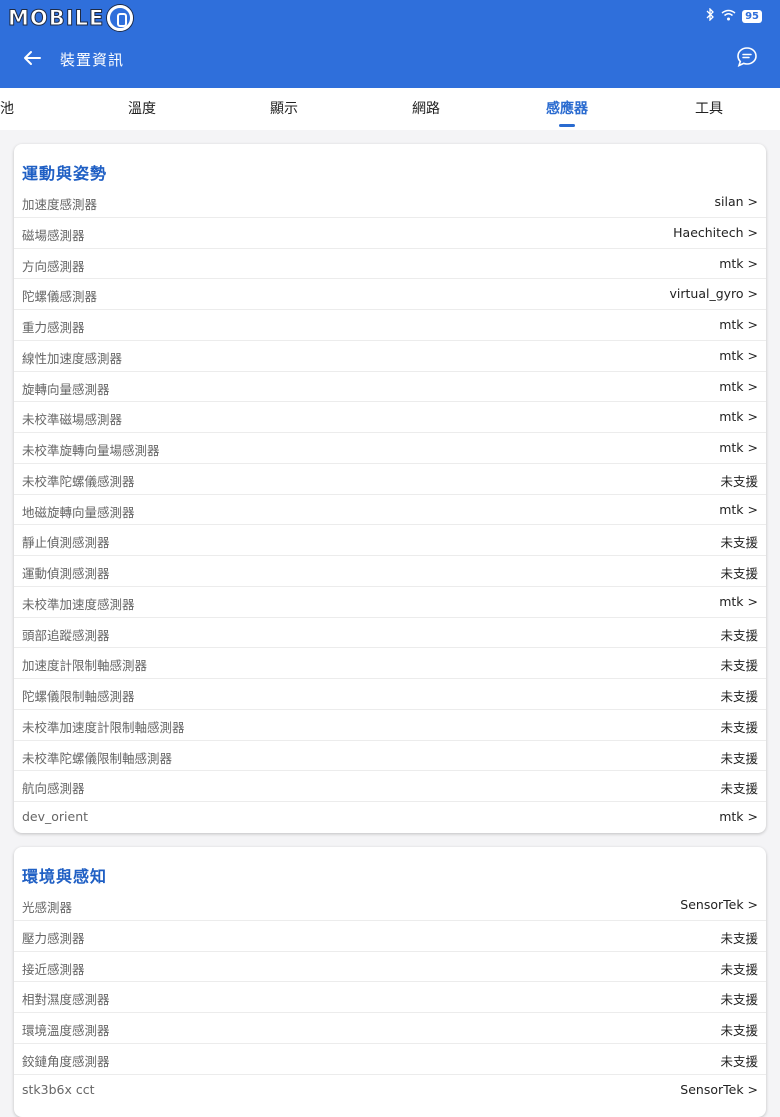  I want to click on sensor-row: stk3b6x cct SensorTek >, so click(390, 1090).